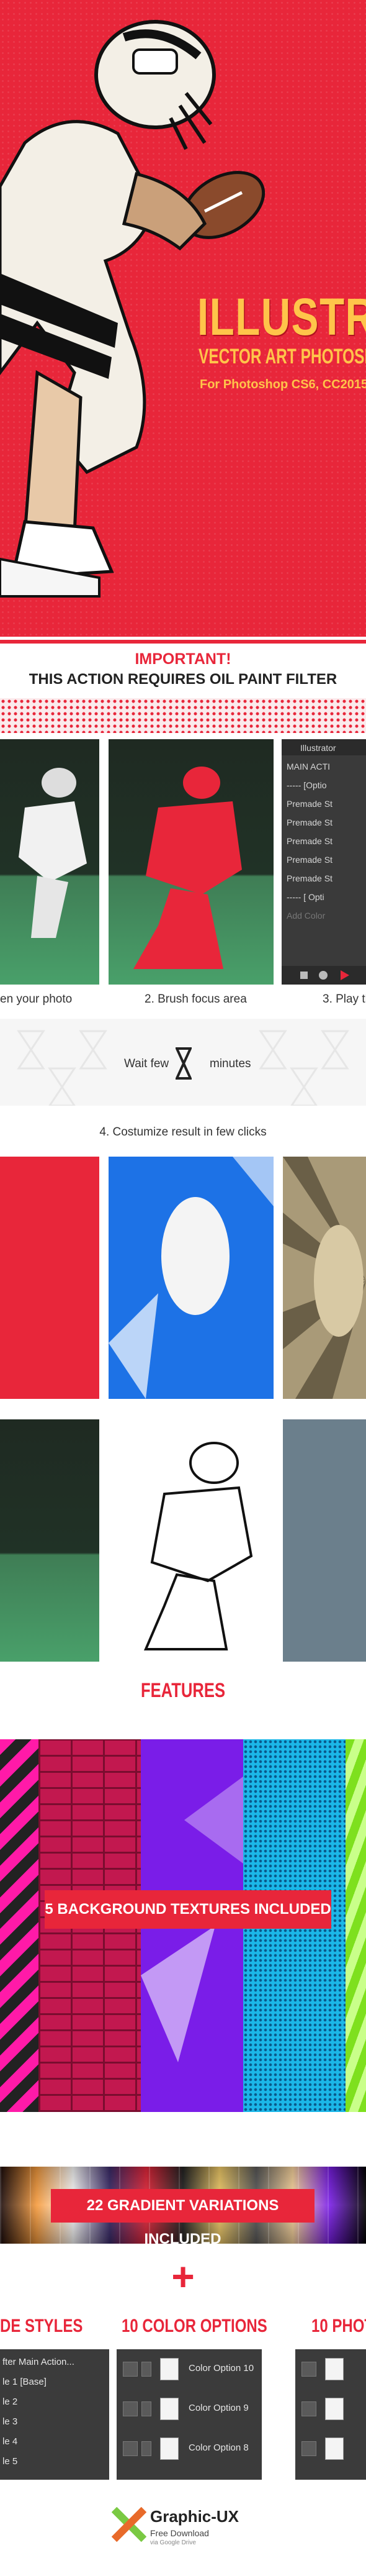 This screenshot has width=366, height=2576. What do you see at coordinates (50, 1278) in the screenshot?
I see `result-red` at bounding box center [50, 1278].